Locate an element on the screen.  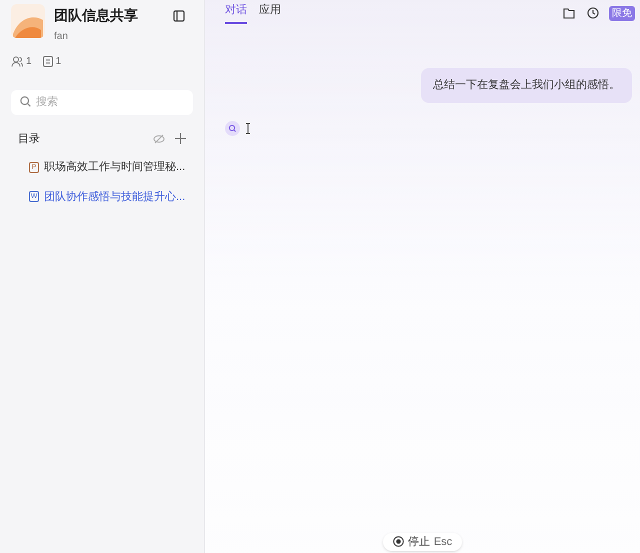
assistant-search-icon is located at coordinates (232, 128).